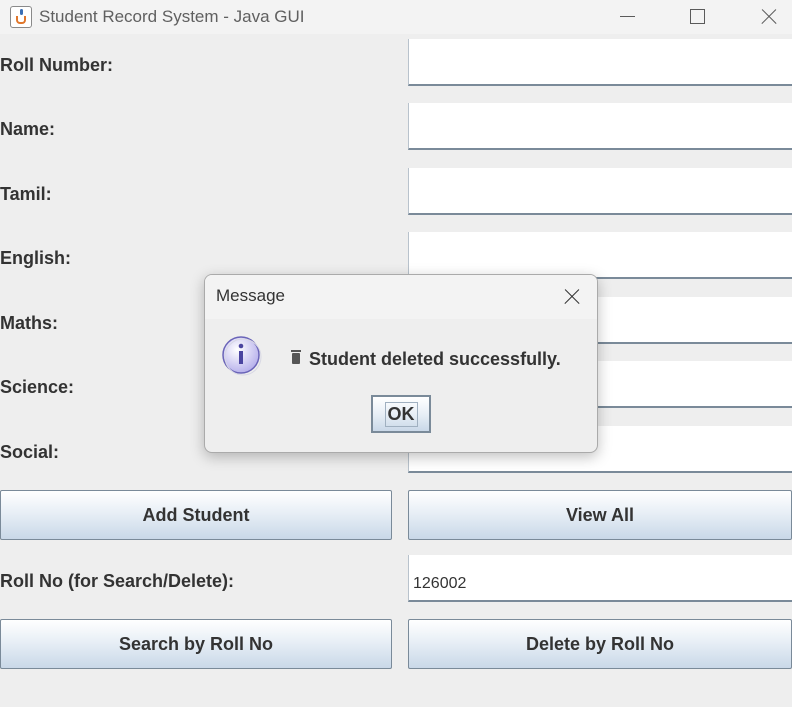 The image size is (792, 707). I want to click on maths-label: Maths:, so click(29, 323).